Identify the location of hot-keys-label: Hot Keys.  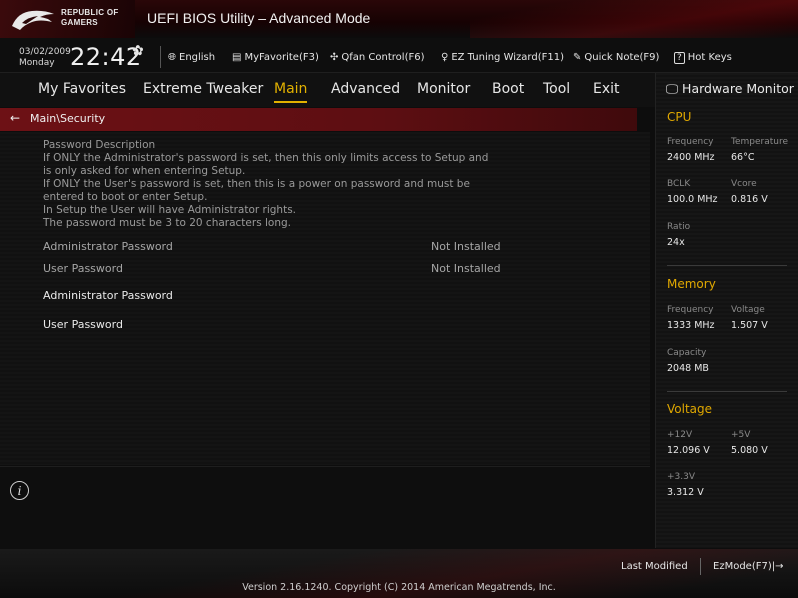
(709, 57).